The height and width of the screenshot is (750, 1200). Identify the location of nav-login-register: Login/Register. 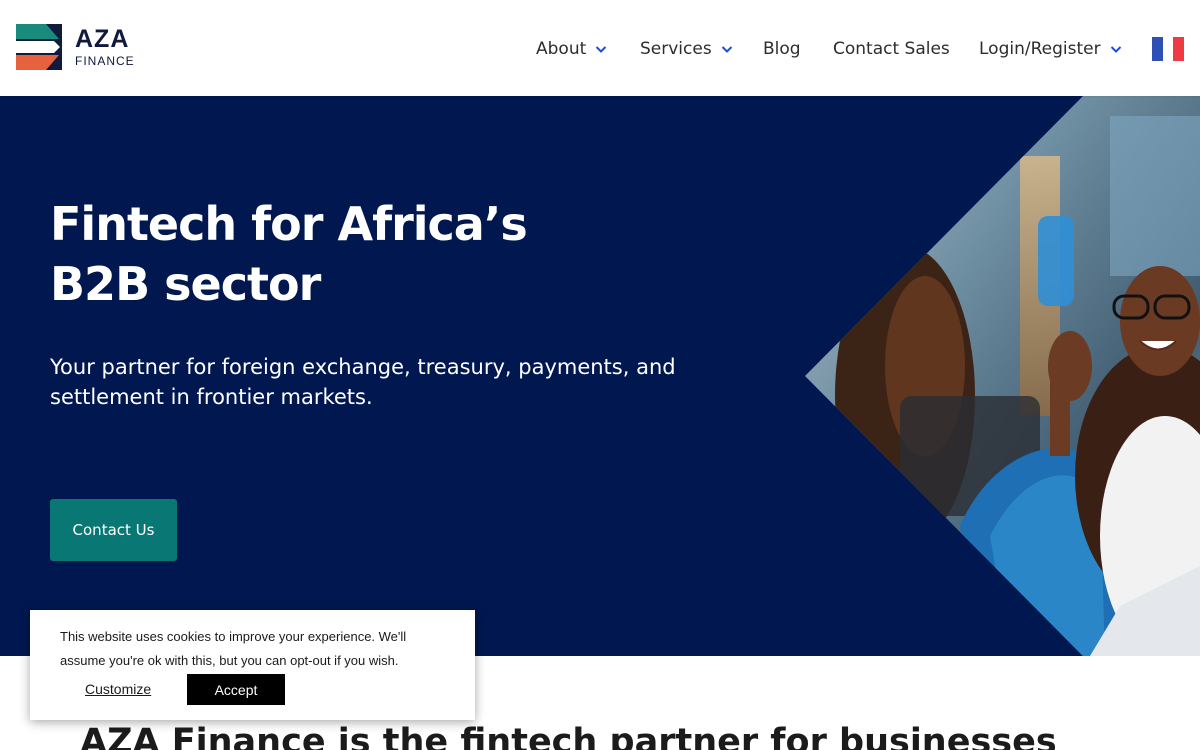
(1050, 49).